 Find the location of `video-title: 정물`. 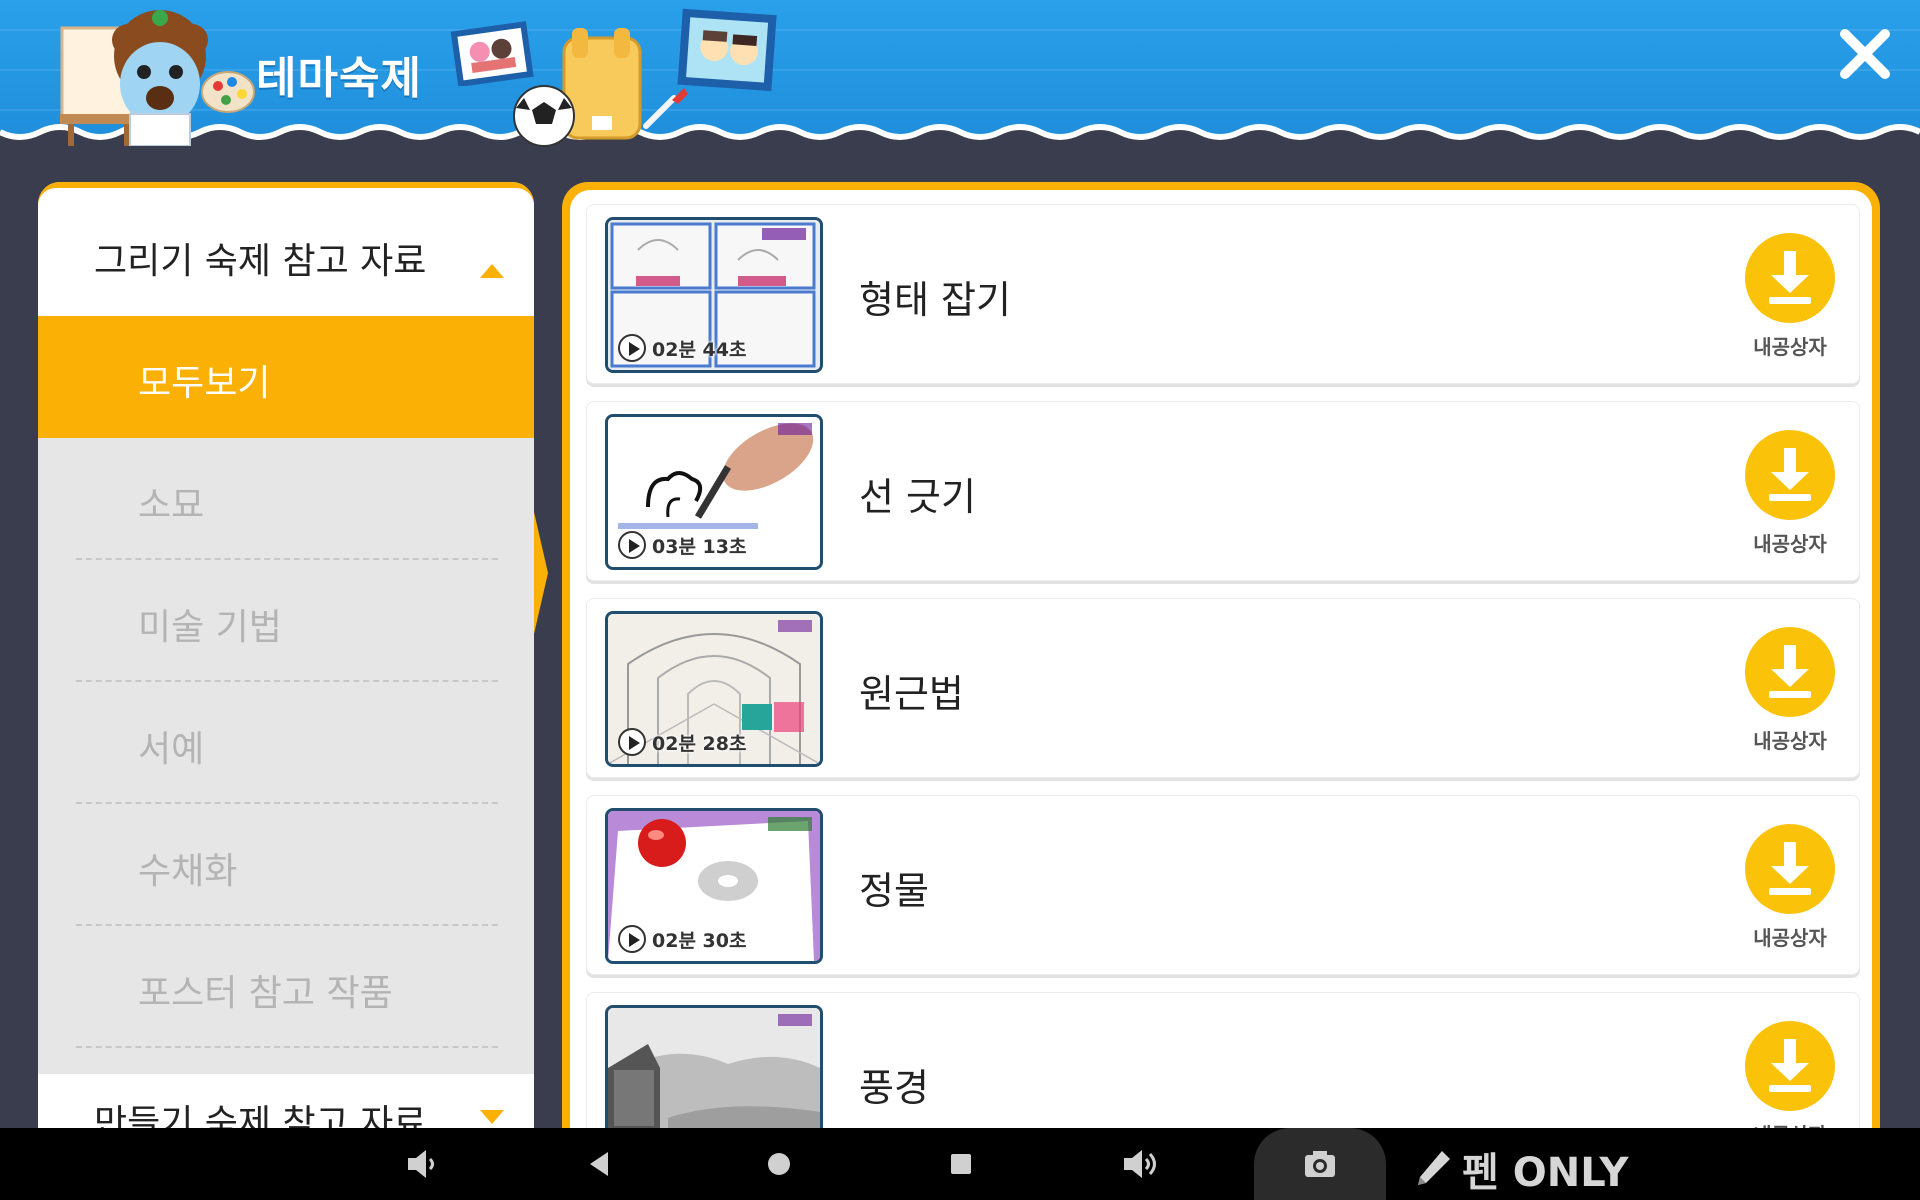

video-title: 정물 is located at coordinates (894, 887).